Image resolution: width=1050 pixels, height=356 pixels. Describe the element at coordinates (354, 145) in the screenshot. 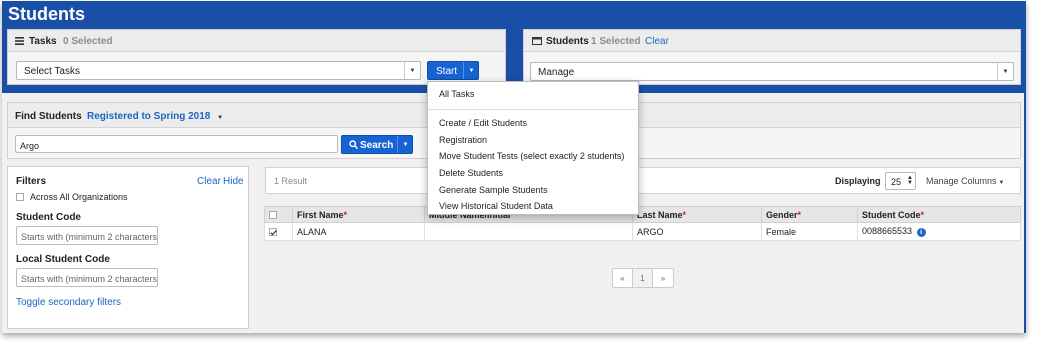

I see `search-icon` at that location.